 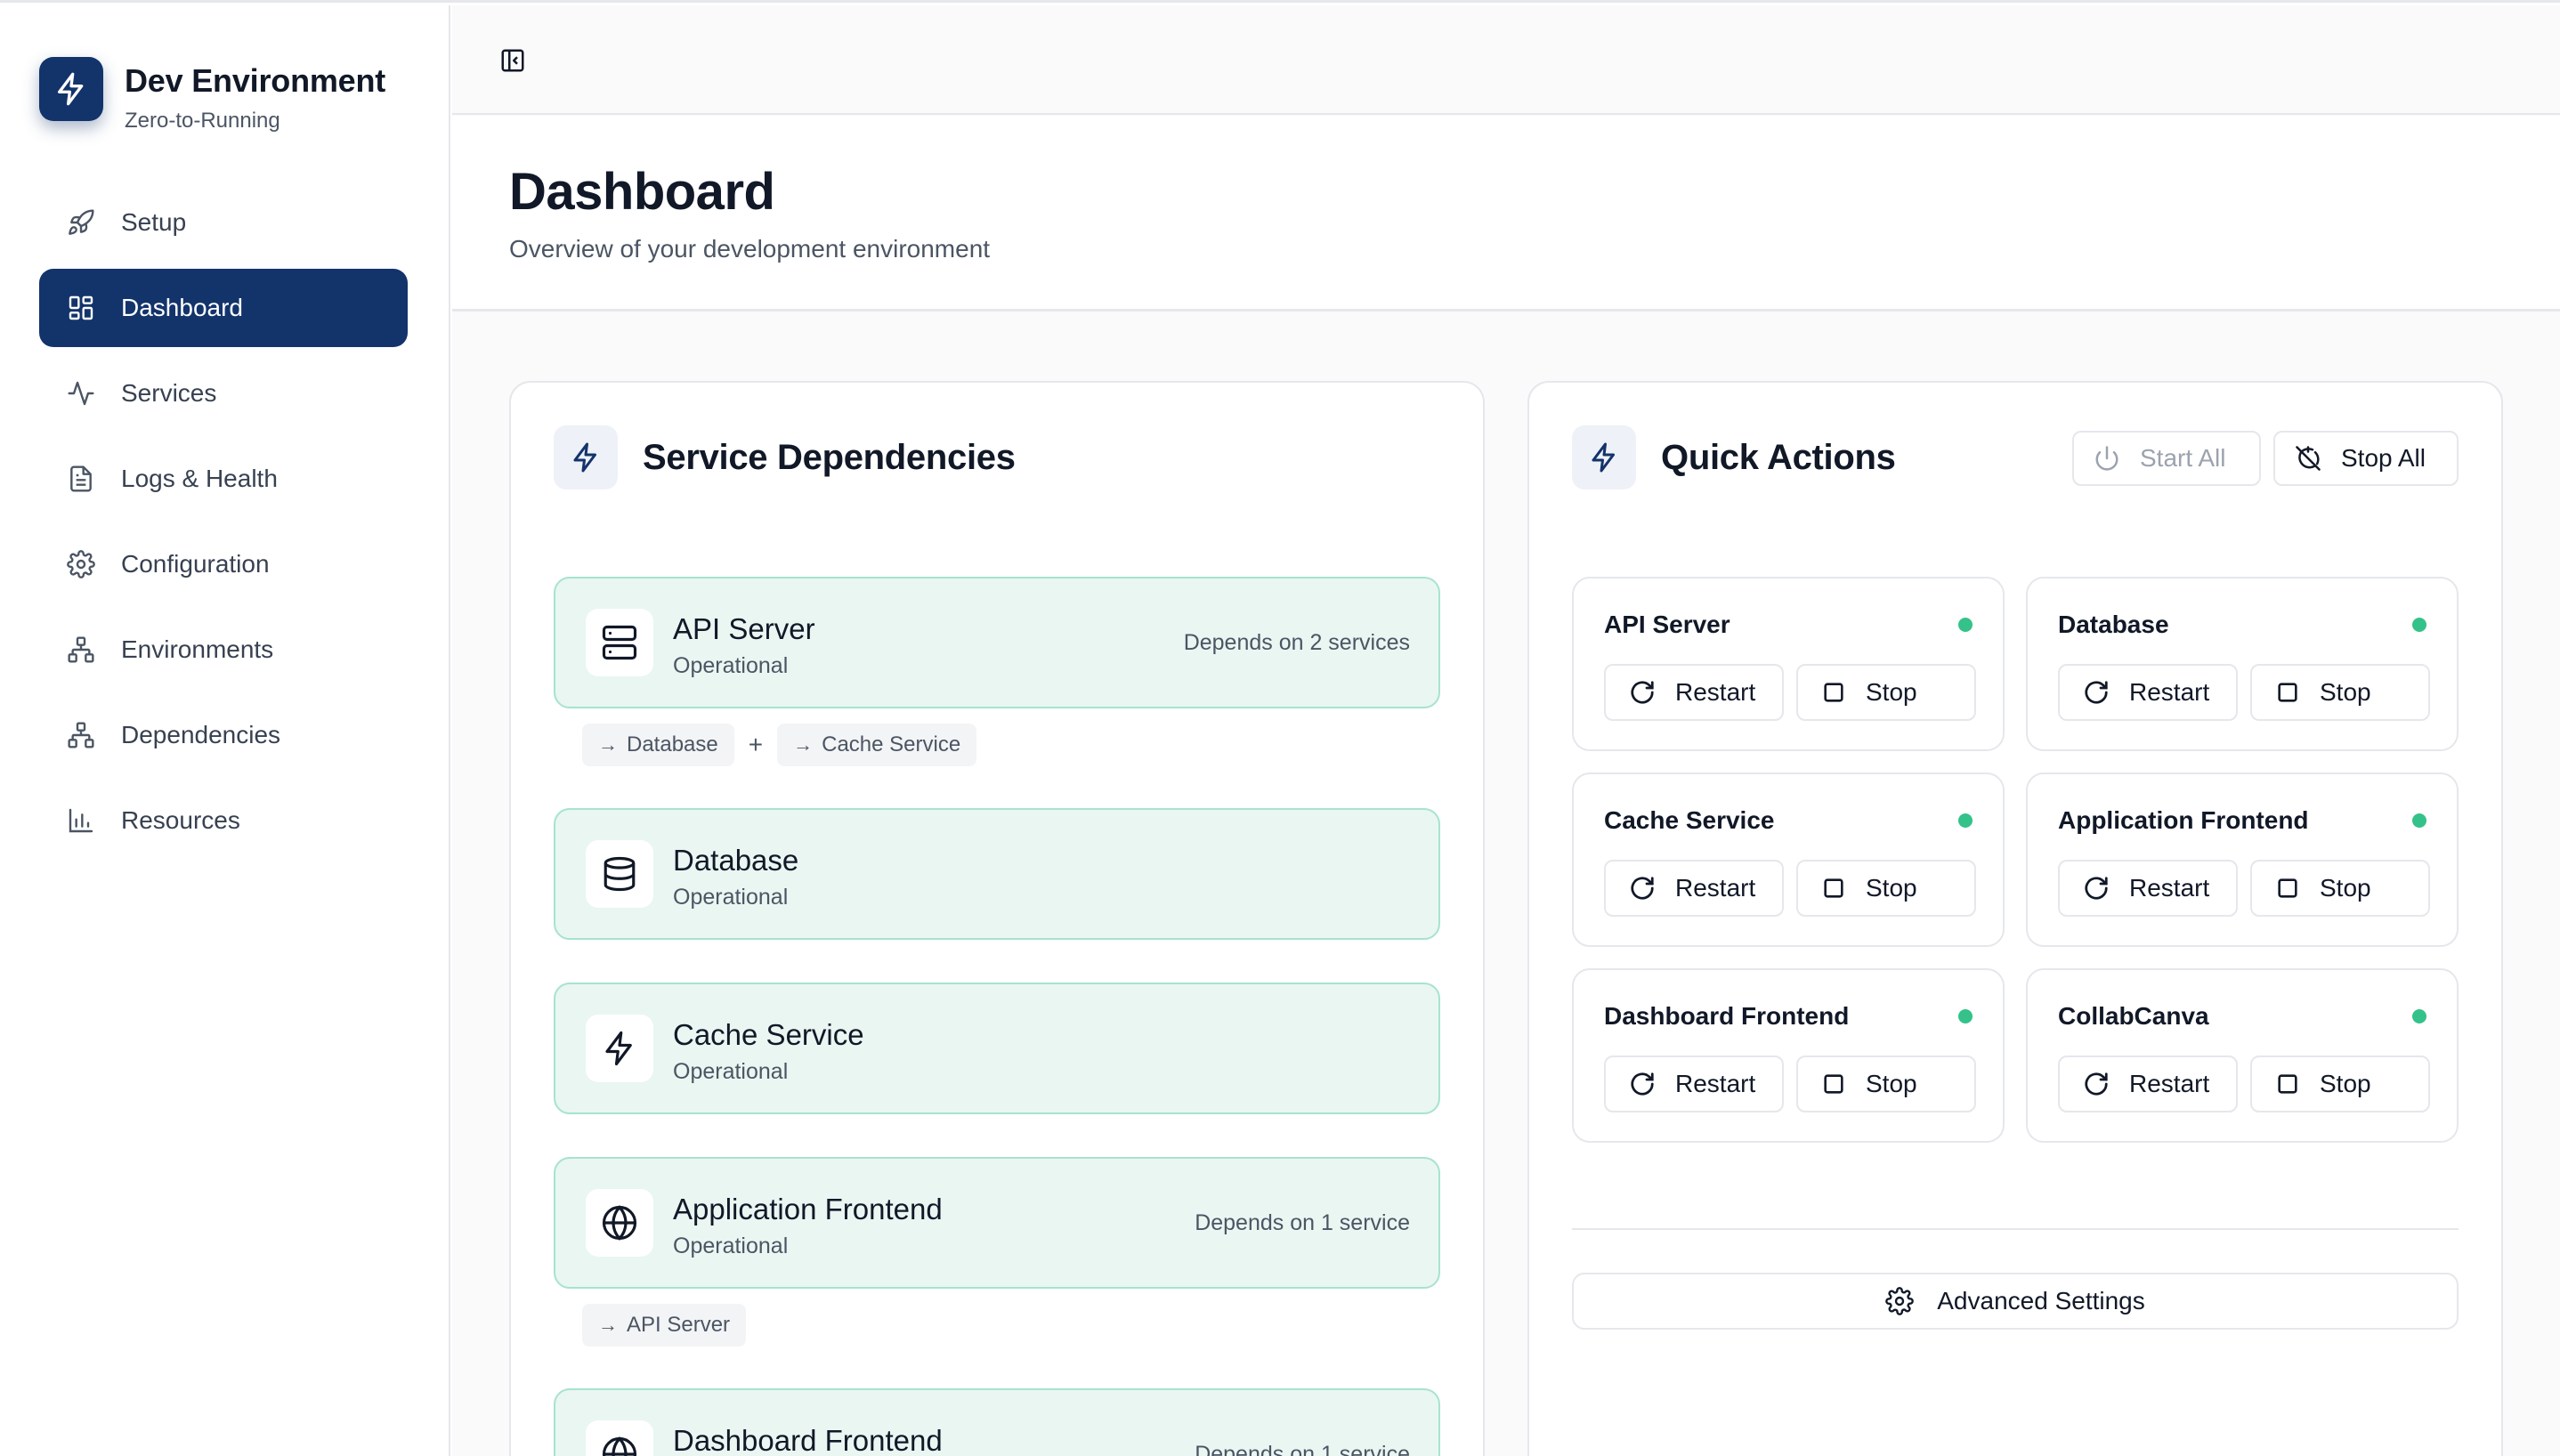 What do you see at coordinates (620, 642) in the screenshot?
I see `server-icon` at bounding box center [620, 642].